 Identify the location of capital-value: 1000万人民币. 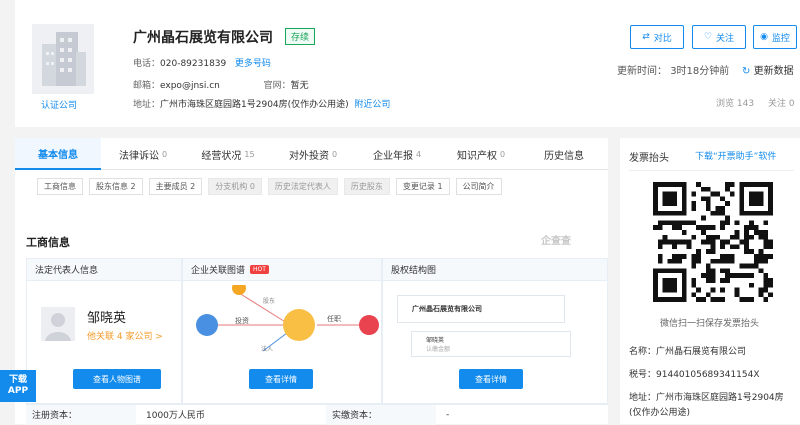
(175, 416).